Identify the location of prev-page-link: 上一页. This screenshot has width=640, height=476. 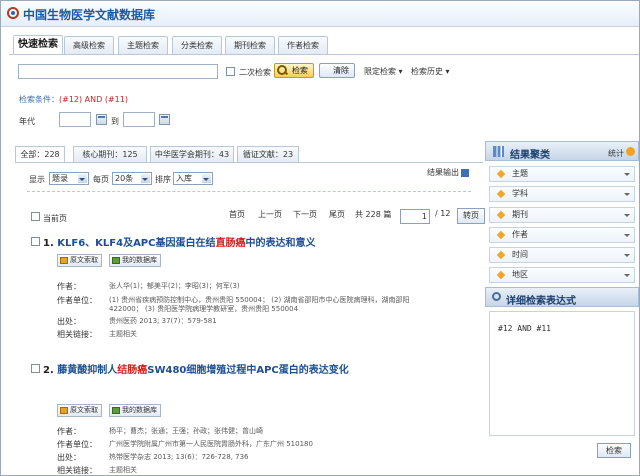
(270, 214).